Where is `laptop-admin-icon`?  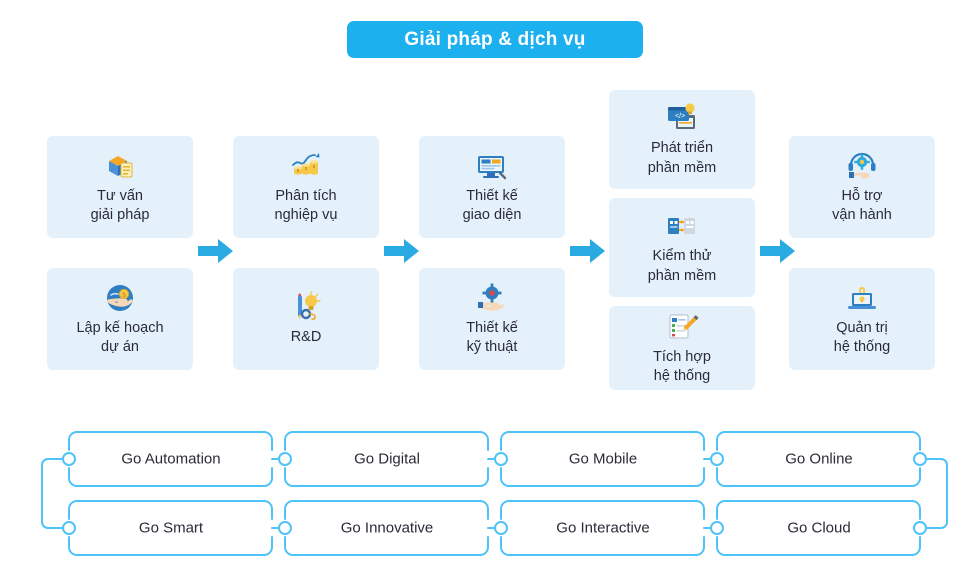 laptop-admin-icon is located at coordinates (862, 298).